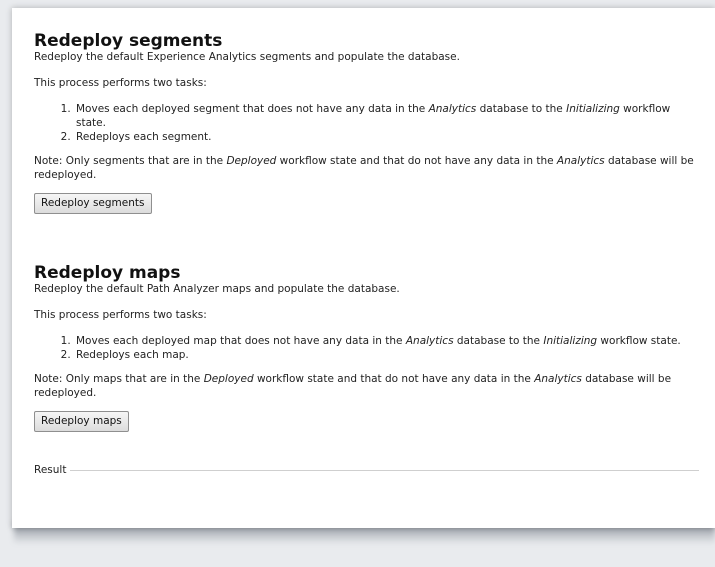  Describe the element at coordinates (50, 470) in the screenshot. I see `result-label: Result` at that location.